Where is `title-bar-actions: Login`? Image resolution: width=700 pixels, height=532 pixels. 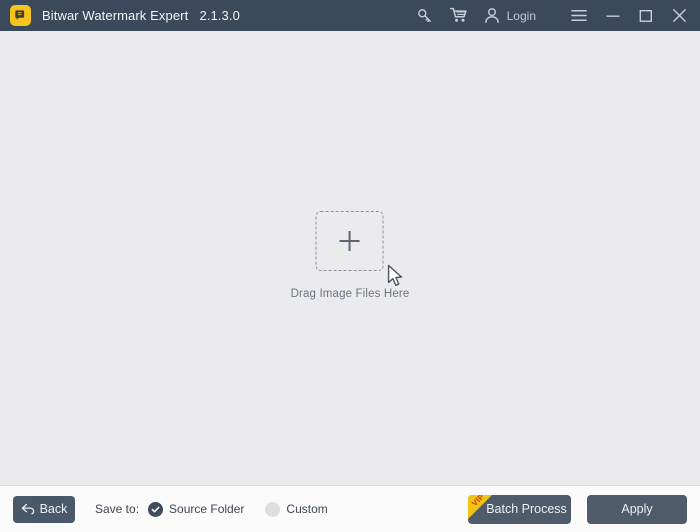
title-bar-actions: Login is located at coordinates (554, 15).